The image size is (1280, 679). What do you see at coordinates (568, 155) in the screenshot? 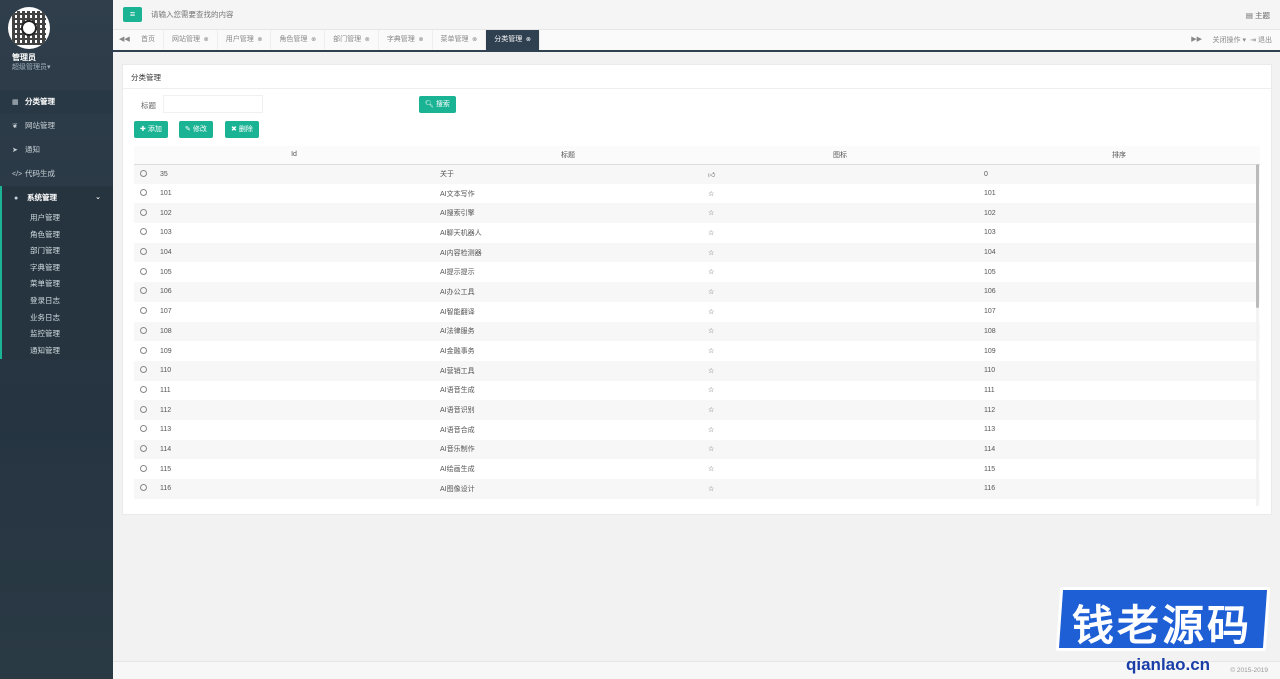
I see `table-header-title: 标题` at bounding box center [568, 155].